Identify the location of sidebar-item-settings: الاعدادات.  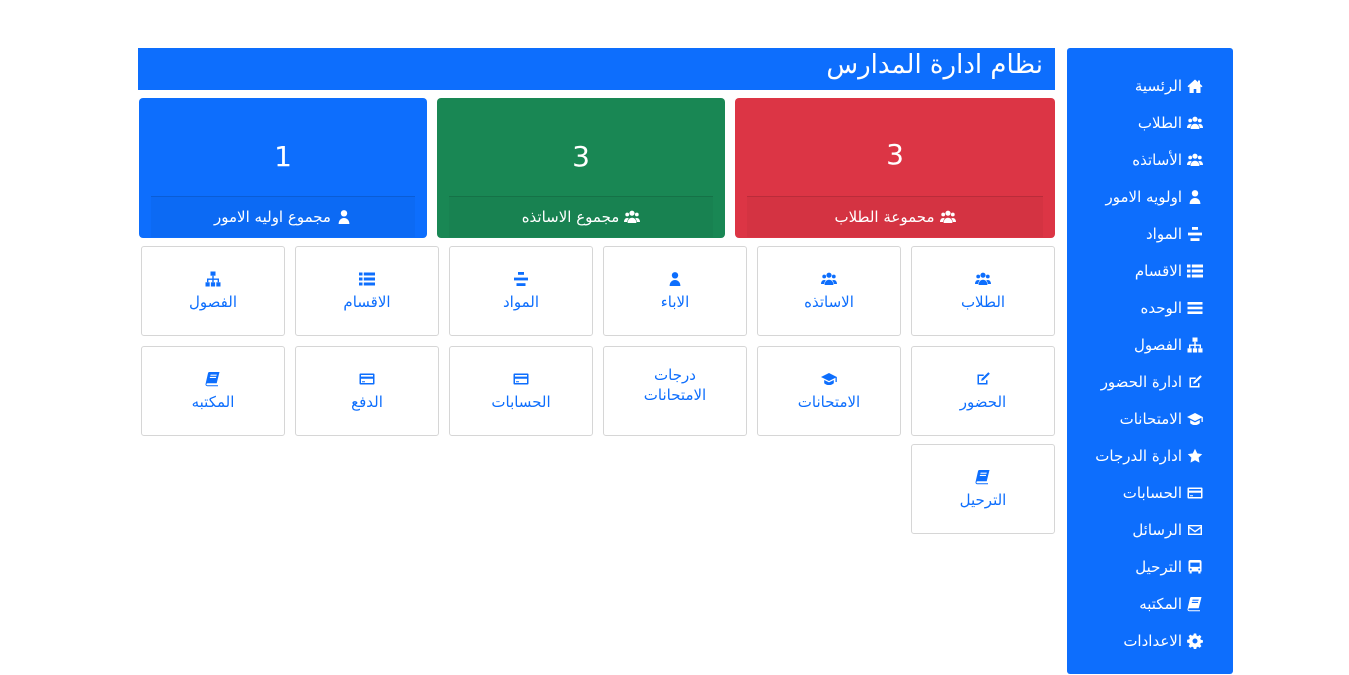
(1150, 640).